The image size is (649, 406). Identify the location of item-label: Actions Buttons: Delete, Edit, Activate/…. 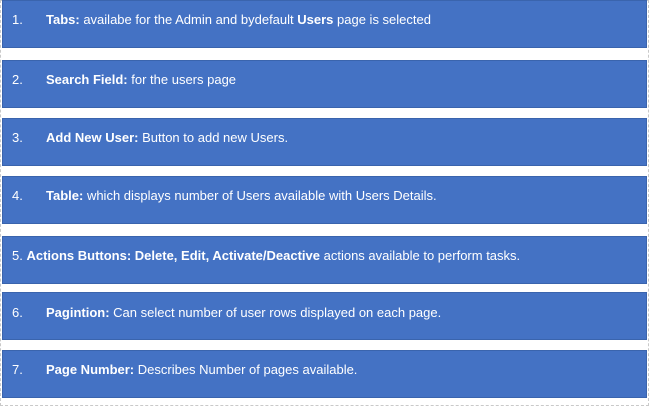
(173, 255).